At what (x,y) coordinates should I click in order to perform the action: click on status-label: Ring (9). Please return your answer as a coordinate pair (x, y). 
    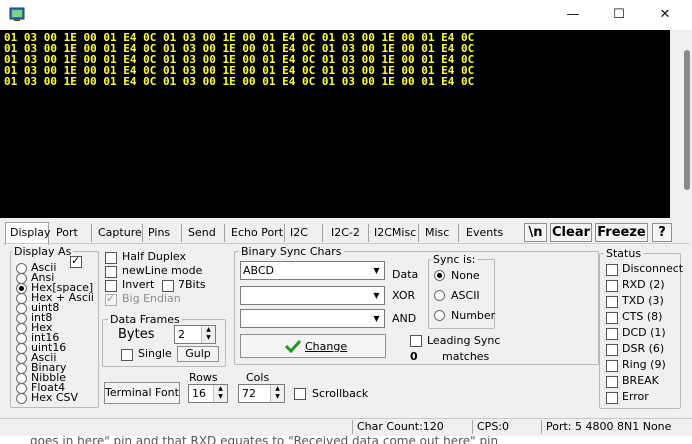
    Looking at the image, I should click on (644, 364).